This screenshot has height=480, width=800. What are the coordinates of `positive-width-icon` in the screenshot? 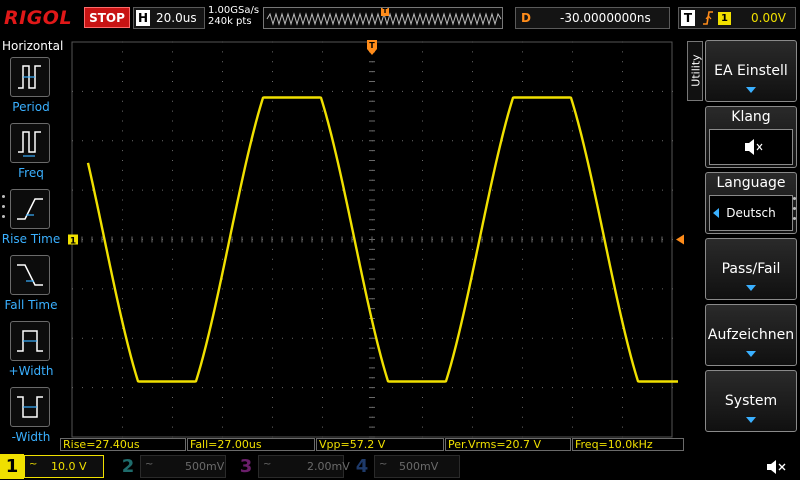 It's located at (30, 341).